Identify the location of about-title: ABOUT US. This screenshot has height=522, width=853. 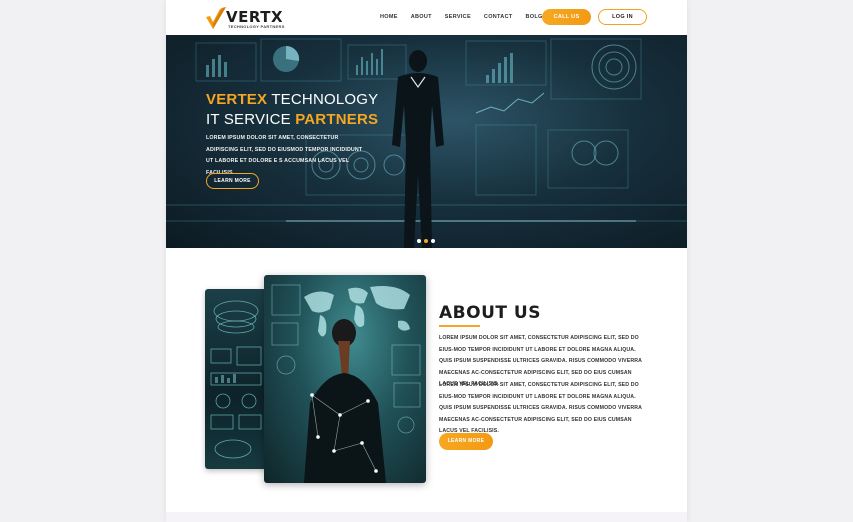
(490, 313).